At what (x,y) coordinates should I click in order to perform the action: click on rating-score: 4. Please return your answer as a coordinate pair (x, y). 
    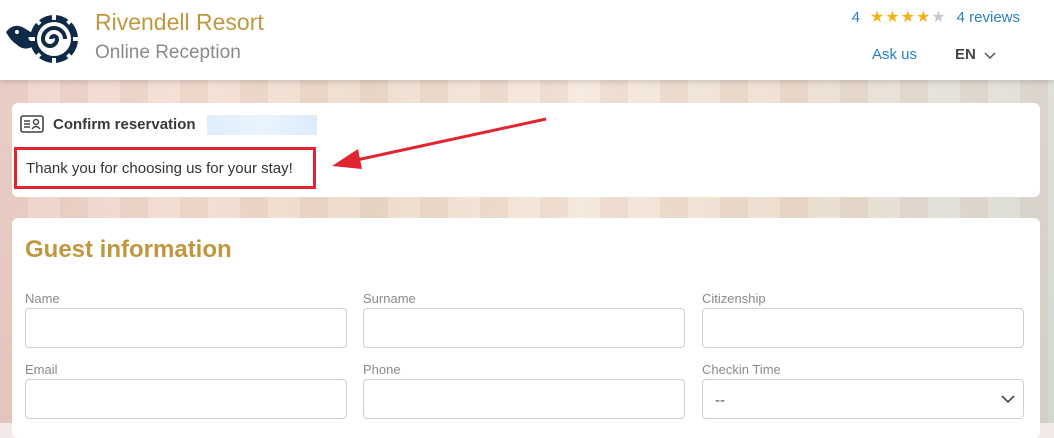
    Looking at the image, I should click on (855, 17).